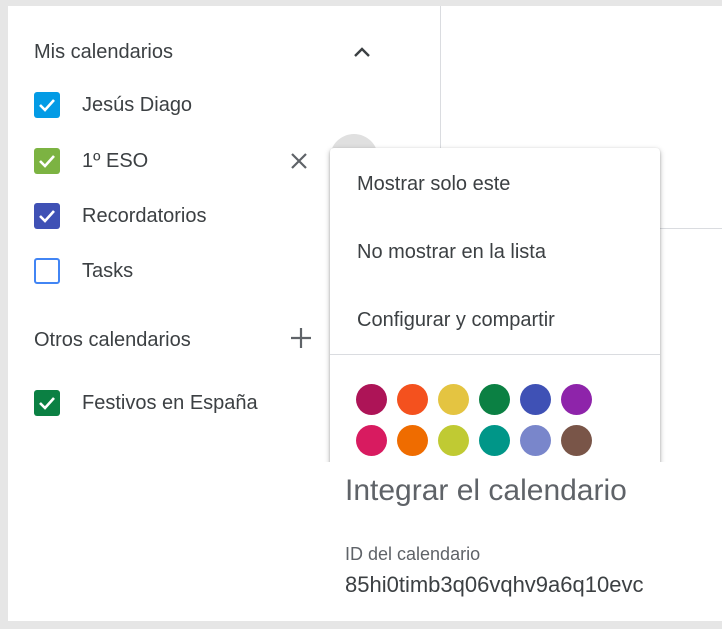 This screenshot has width=722, height=629. What do you see at coordinates (456, 319) in the screenshot?
I see `menu-item-label: Configurar y compartir` at bounding box center [456, 319].